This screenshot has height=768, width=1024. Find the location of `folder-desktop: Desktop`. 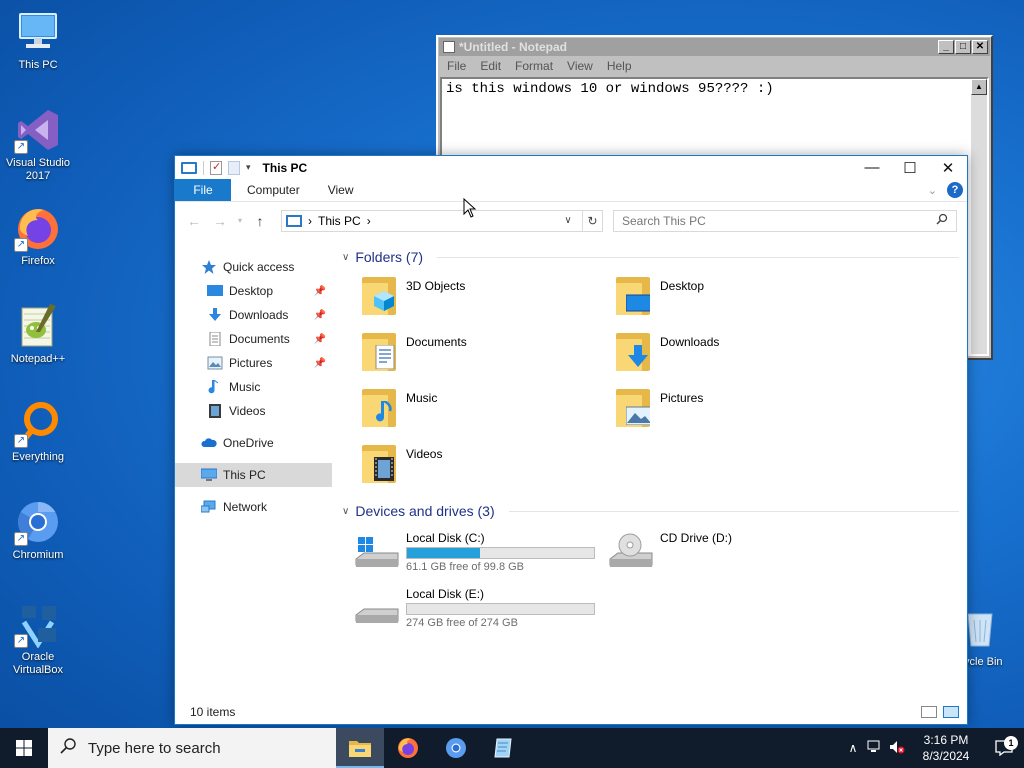

folder-desktop: Desktop is located at coordinates (741, 301).